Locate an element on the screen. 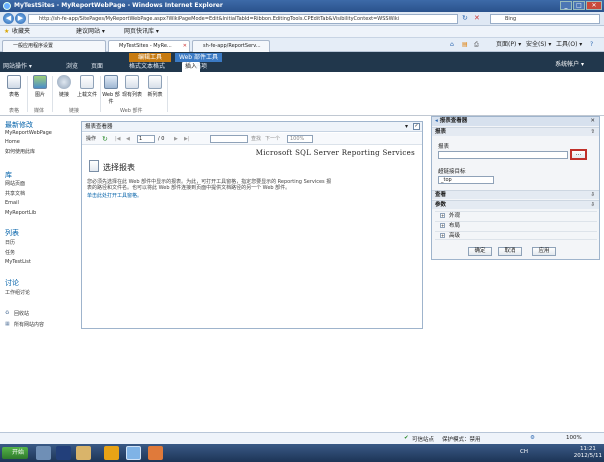 Image resolution: width=604 pixels, height=462 pixels. tab-page: 页面 is located at coordinates (97, 67).